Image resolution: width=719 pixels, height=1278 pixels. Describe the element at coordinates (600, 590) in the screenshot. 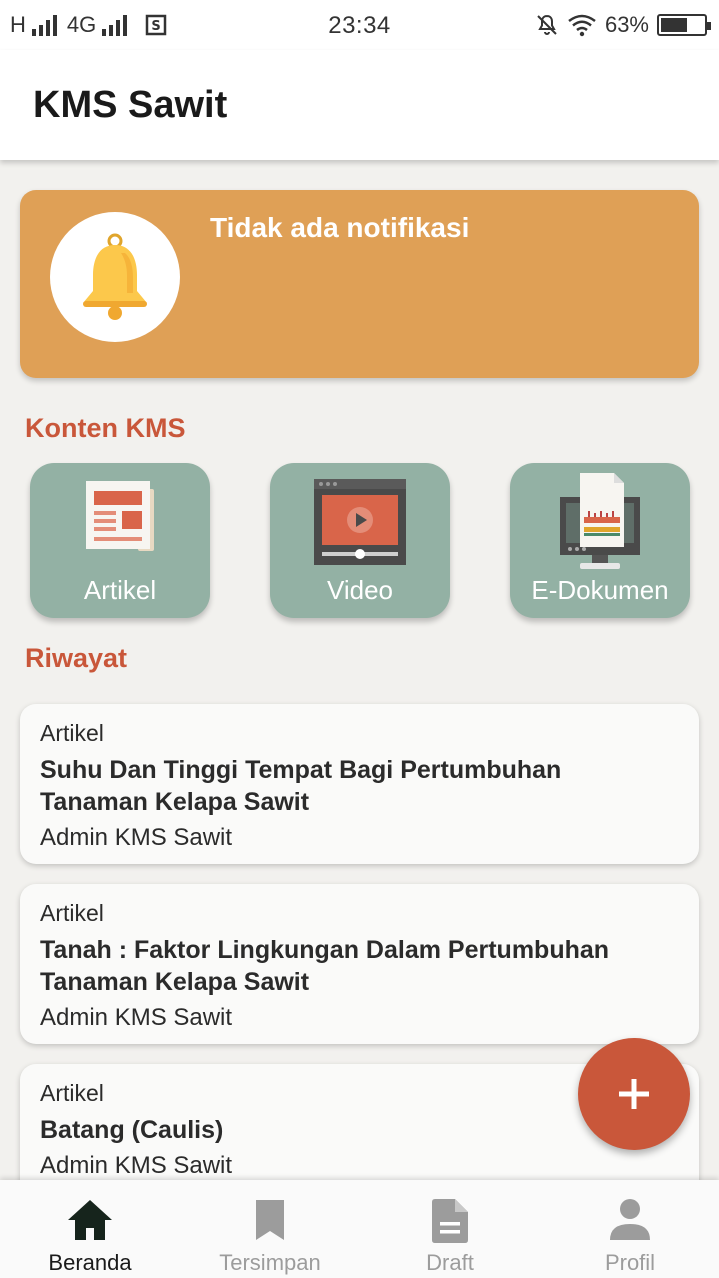

I see `tile-label-e-dokumen: E-Dokumen` at that location.